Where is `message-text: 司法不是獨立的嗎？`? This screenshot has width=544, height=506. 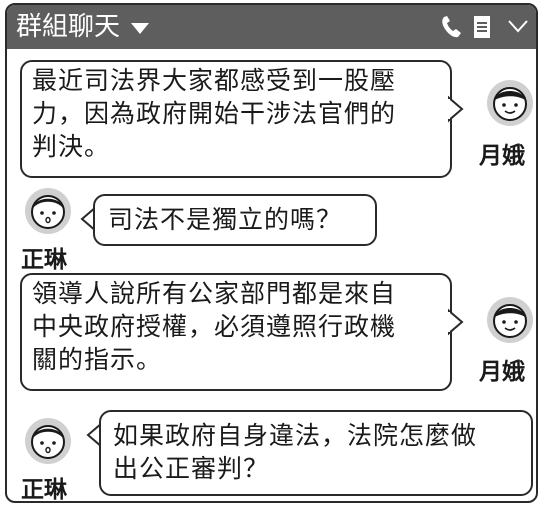
message-text: 司法不是獨立的嗎？ is located at coordinates (225, 219).